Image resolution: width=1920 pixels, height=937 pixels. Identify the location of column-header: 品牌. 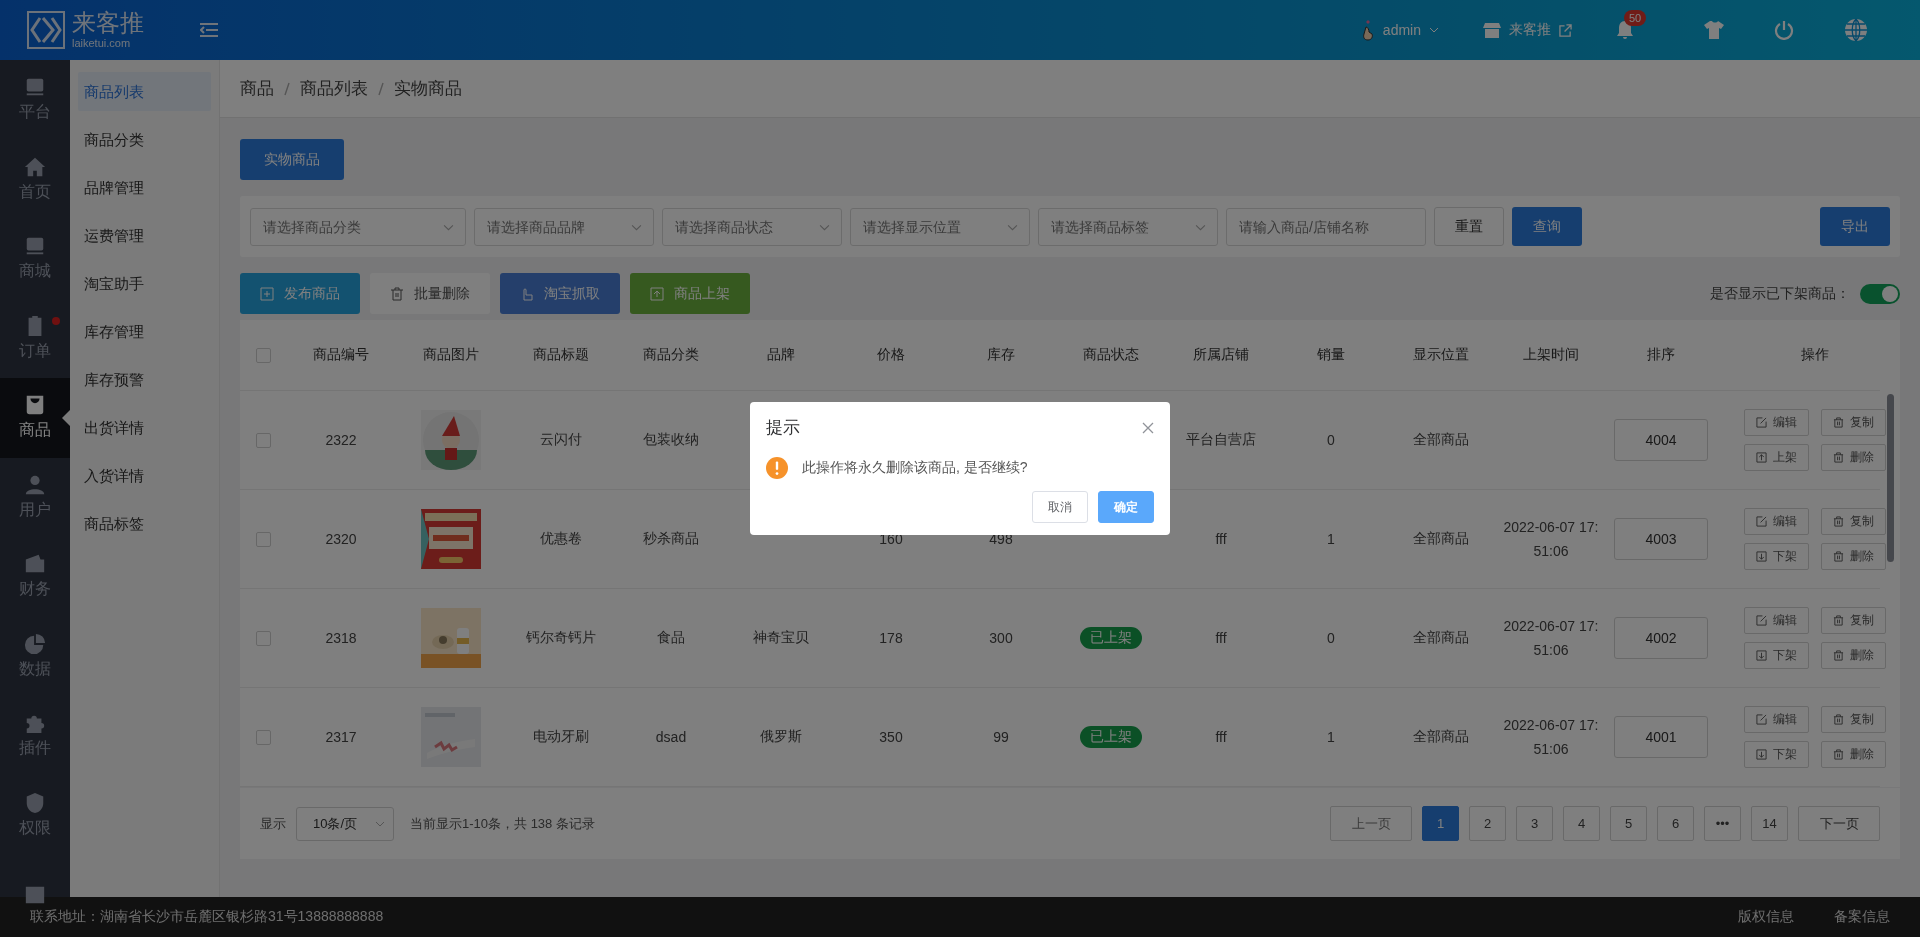
(781, 355).